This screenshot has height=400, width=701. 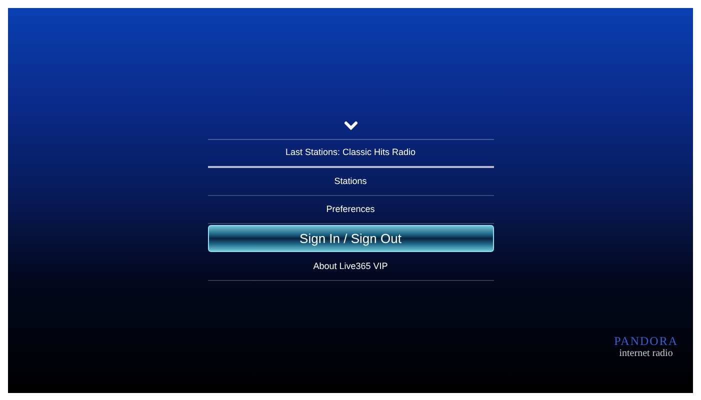 I want to click on menu-item: Stations, so click(x=351, y=182).